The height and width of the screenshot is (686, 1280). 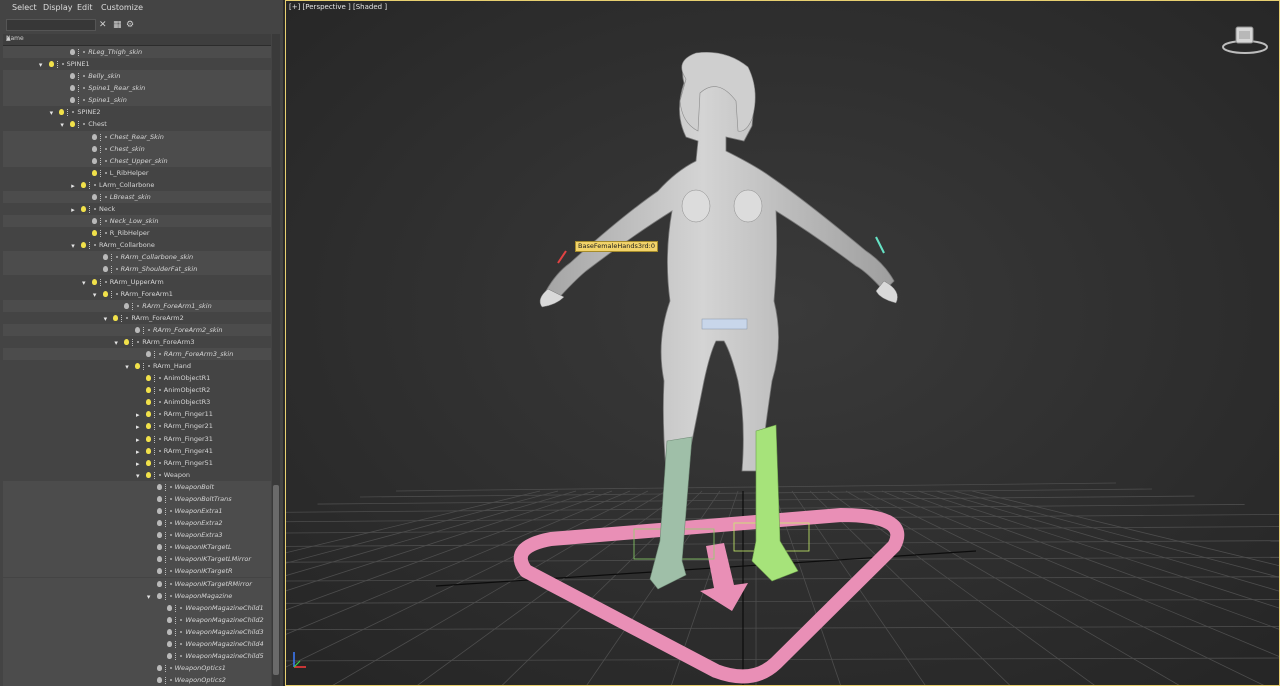 What do you see at coordinates (137, 233) in the screenshot?
I see `tree-row: R_RibHelper` at bounding box center [137, 233].